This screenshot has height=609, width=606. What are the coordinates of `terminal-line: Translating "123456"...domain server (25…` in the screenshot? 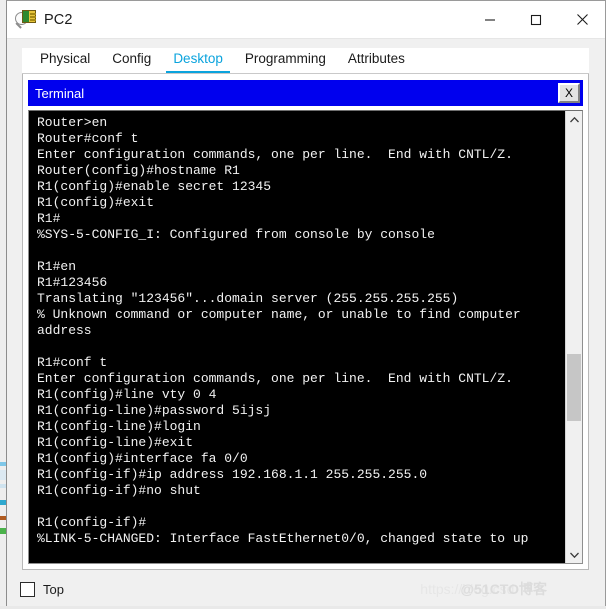 It's located at (248, 298).